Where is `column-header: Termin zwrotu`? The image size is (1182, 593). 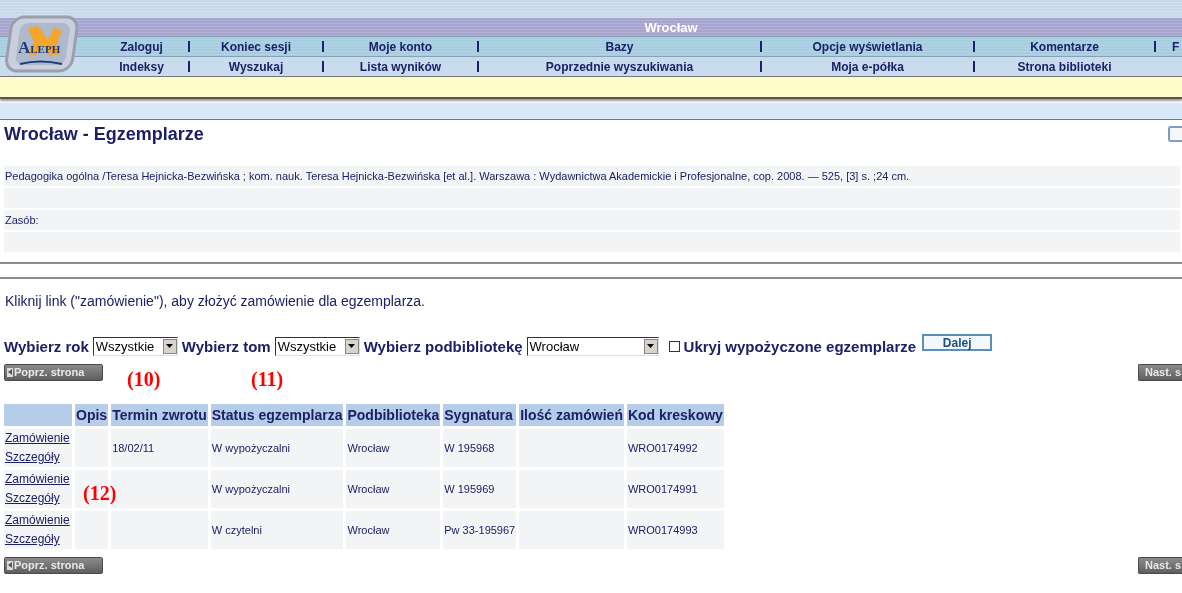 column-header: Termin zwrotu is located at coordinates (159, 415).